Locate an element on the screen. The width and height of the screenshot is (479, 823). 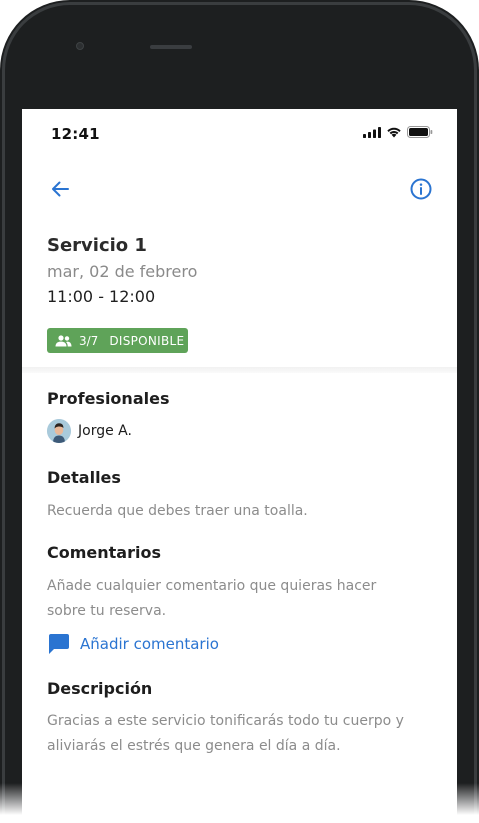
status-time: 12:41 is located at coordinates (75, 134).